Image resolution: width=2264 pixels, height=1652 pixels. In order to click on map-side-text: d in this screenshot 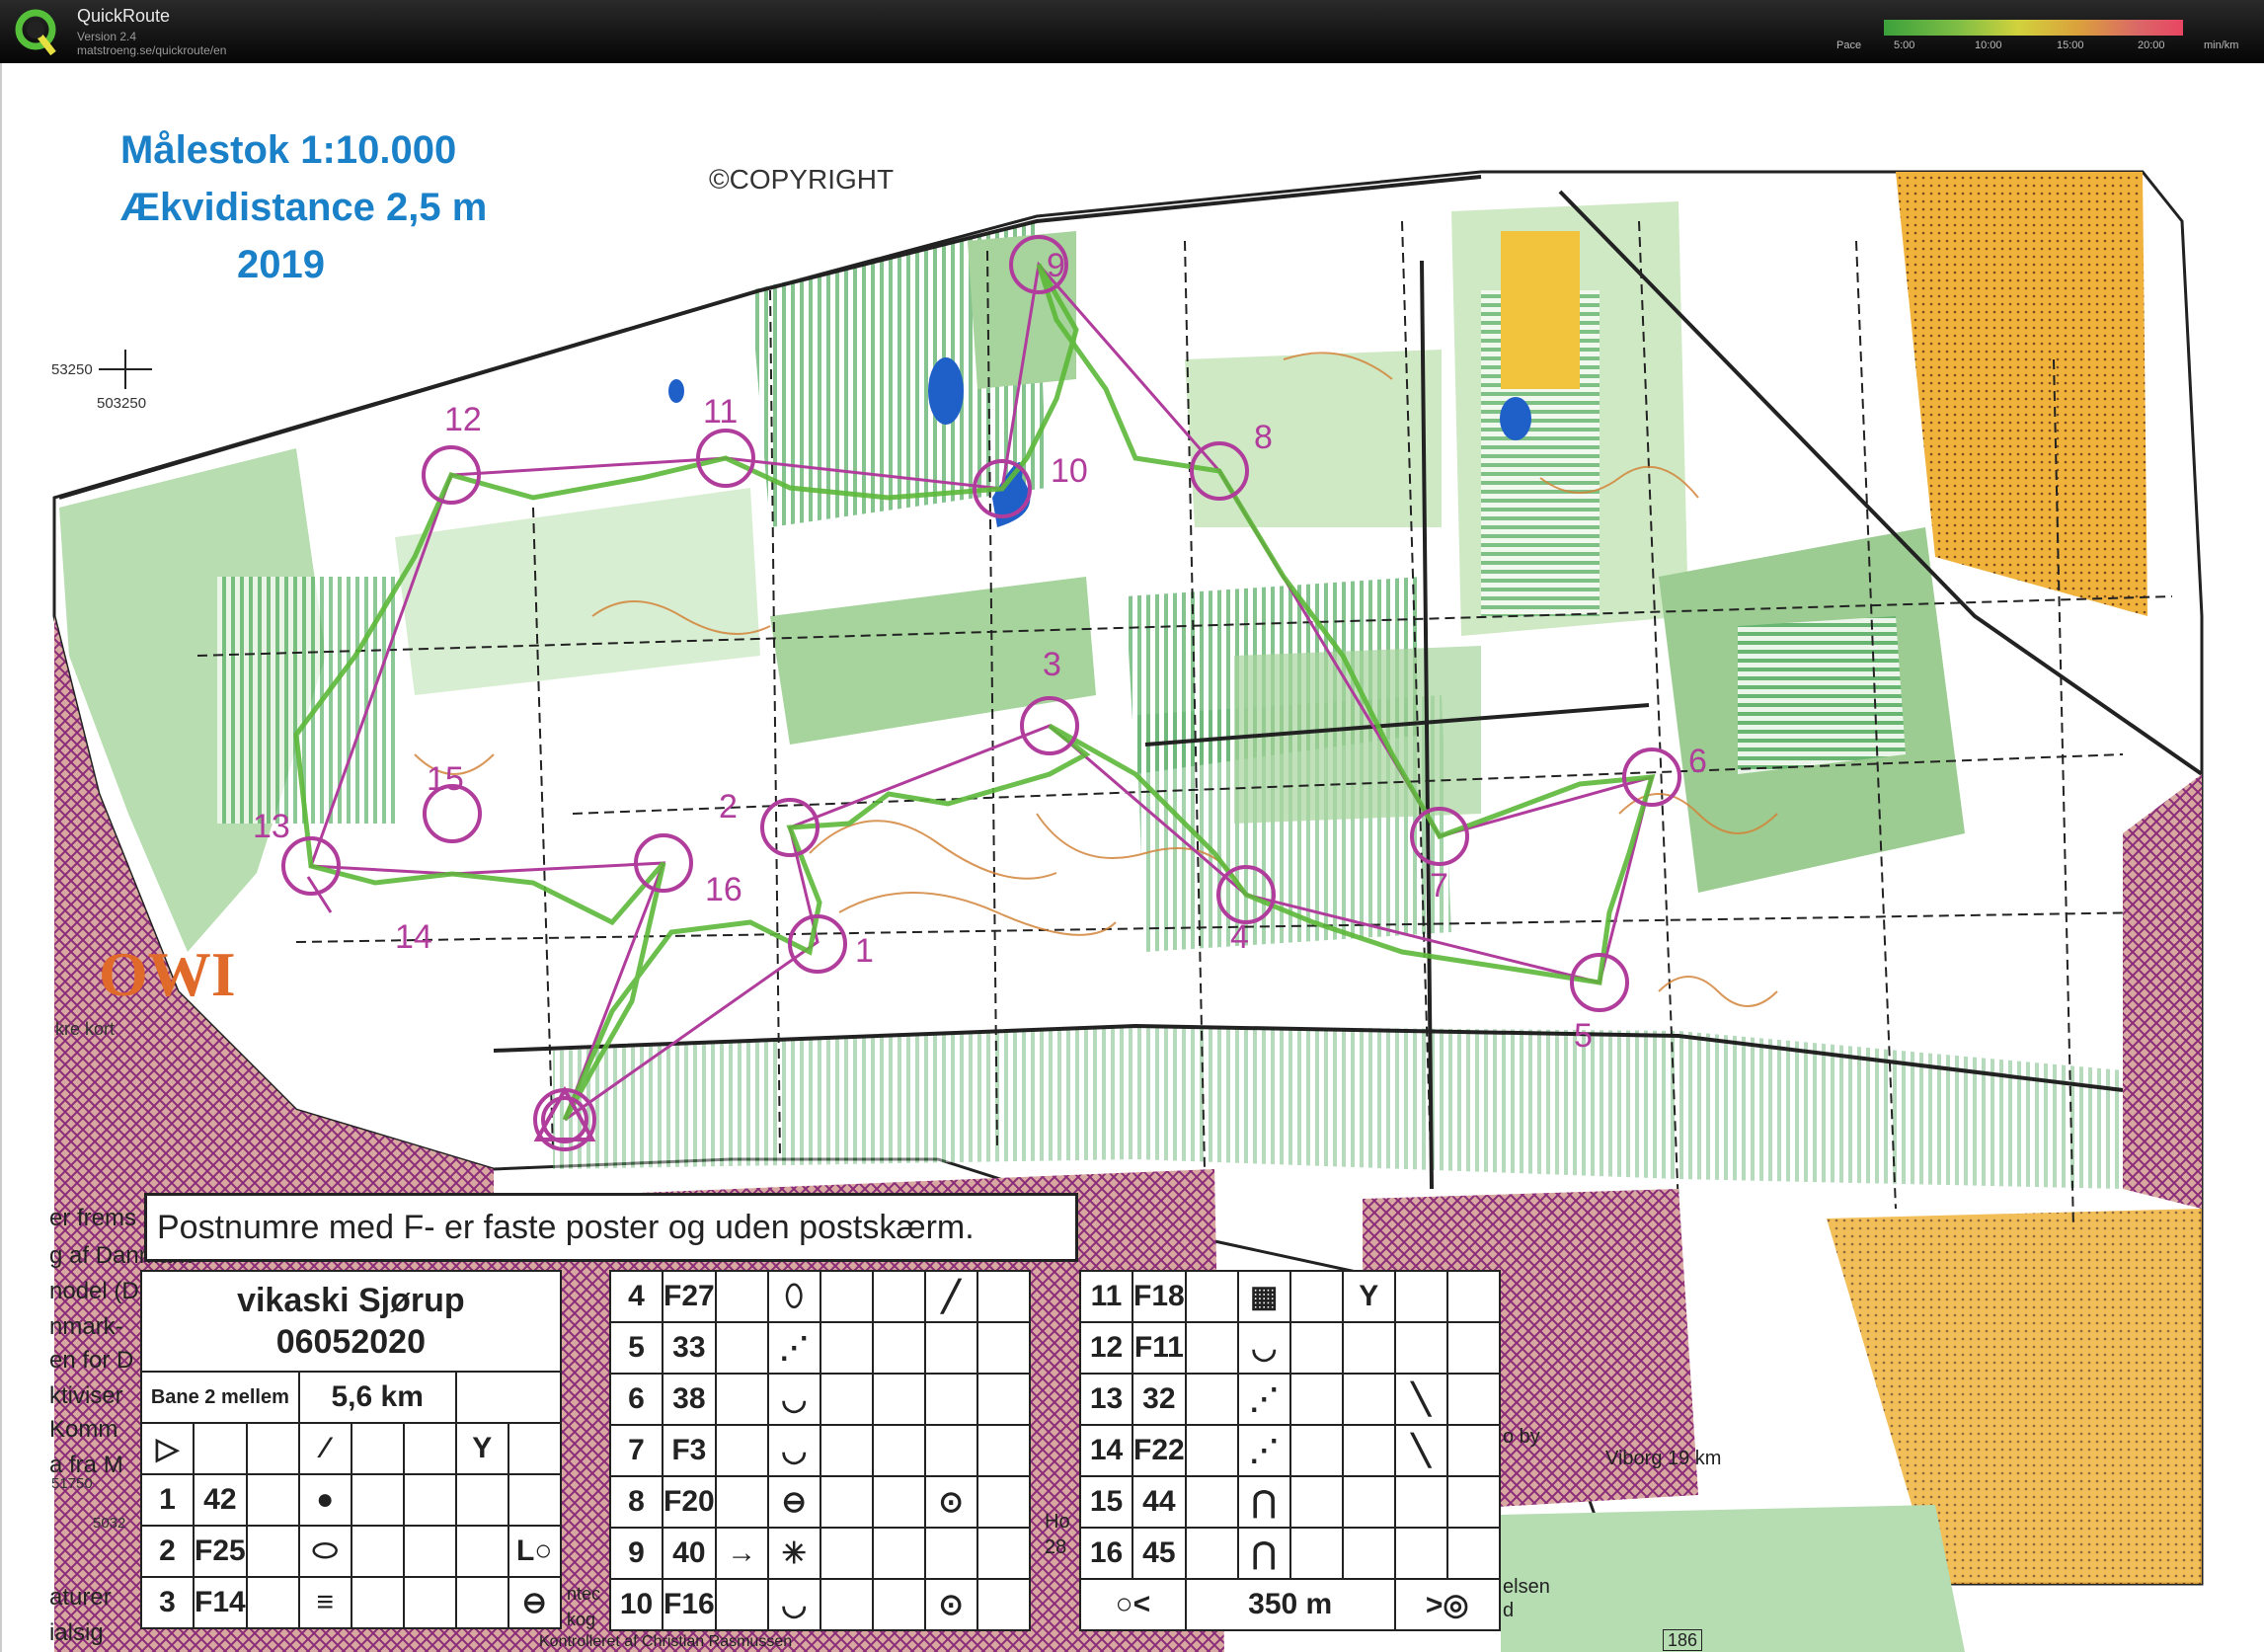, I will do `click(1509, 1610)`.